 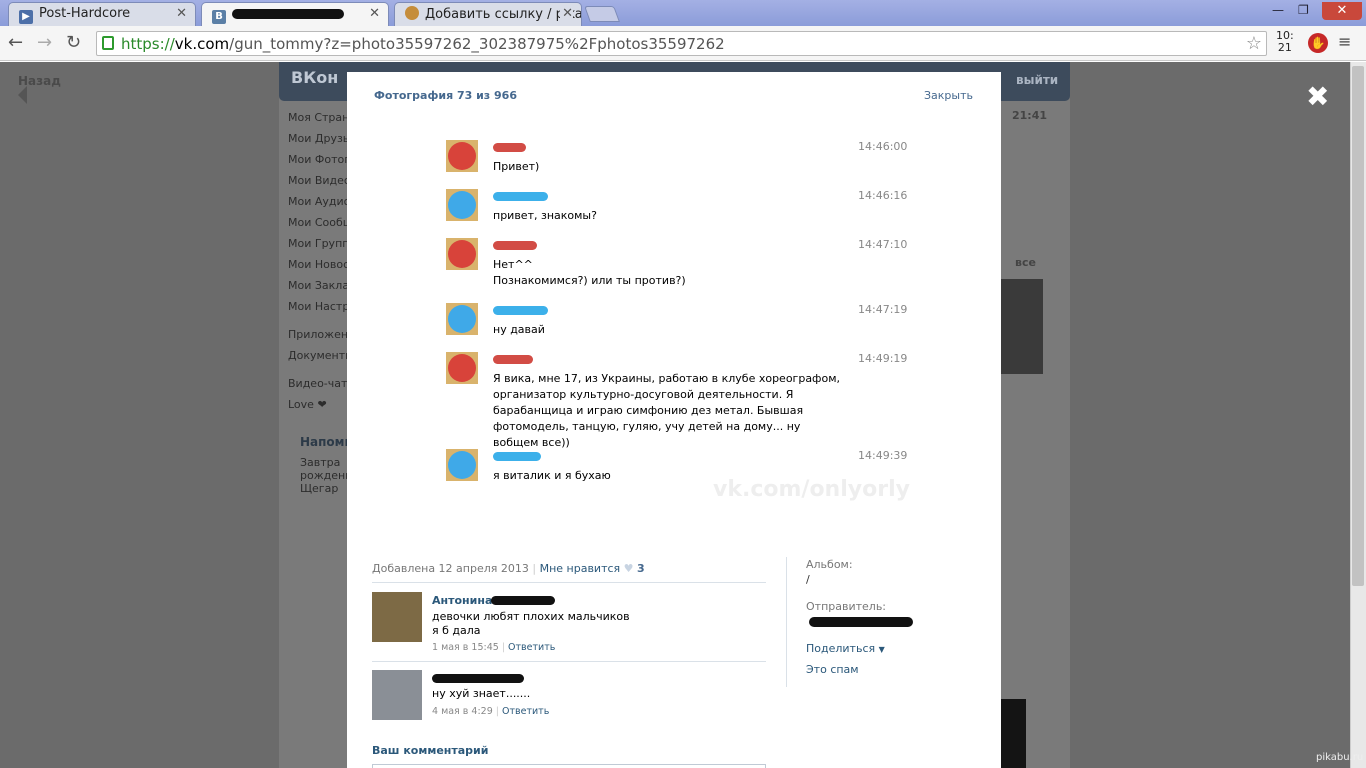 What do you see at coordinates (108, 43) in the screenshot?
I see `lock-icon` at bounding box center [108, 43].